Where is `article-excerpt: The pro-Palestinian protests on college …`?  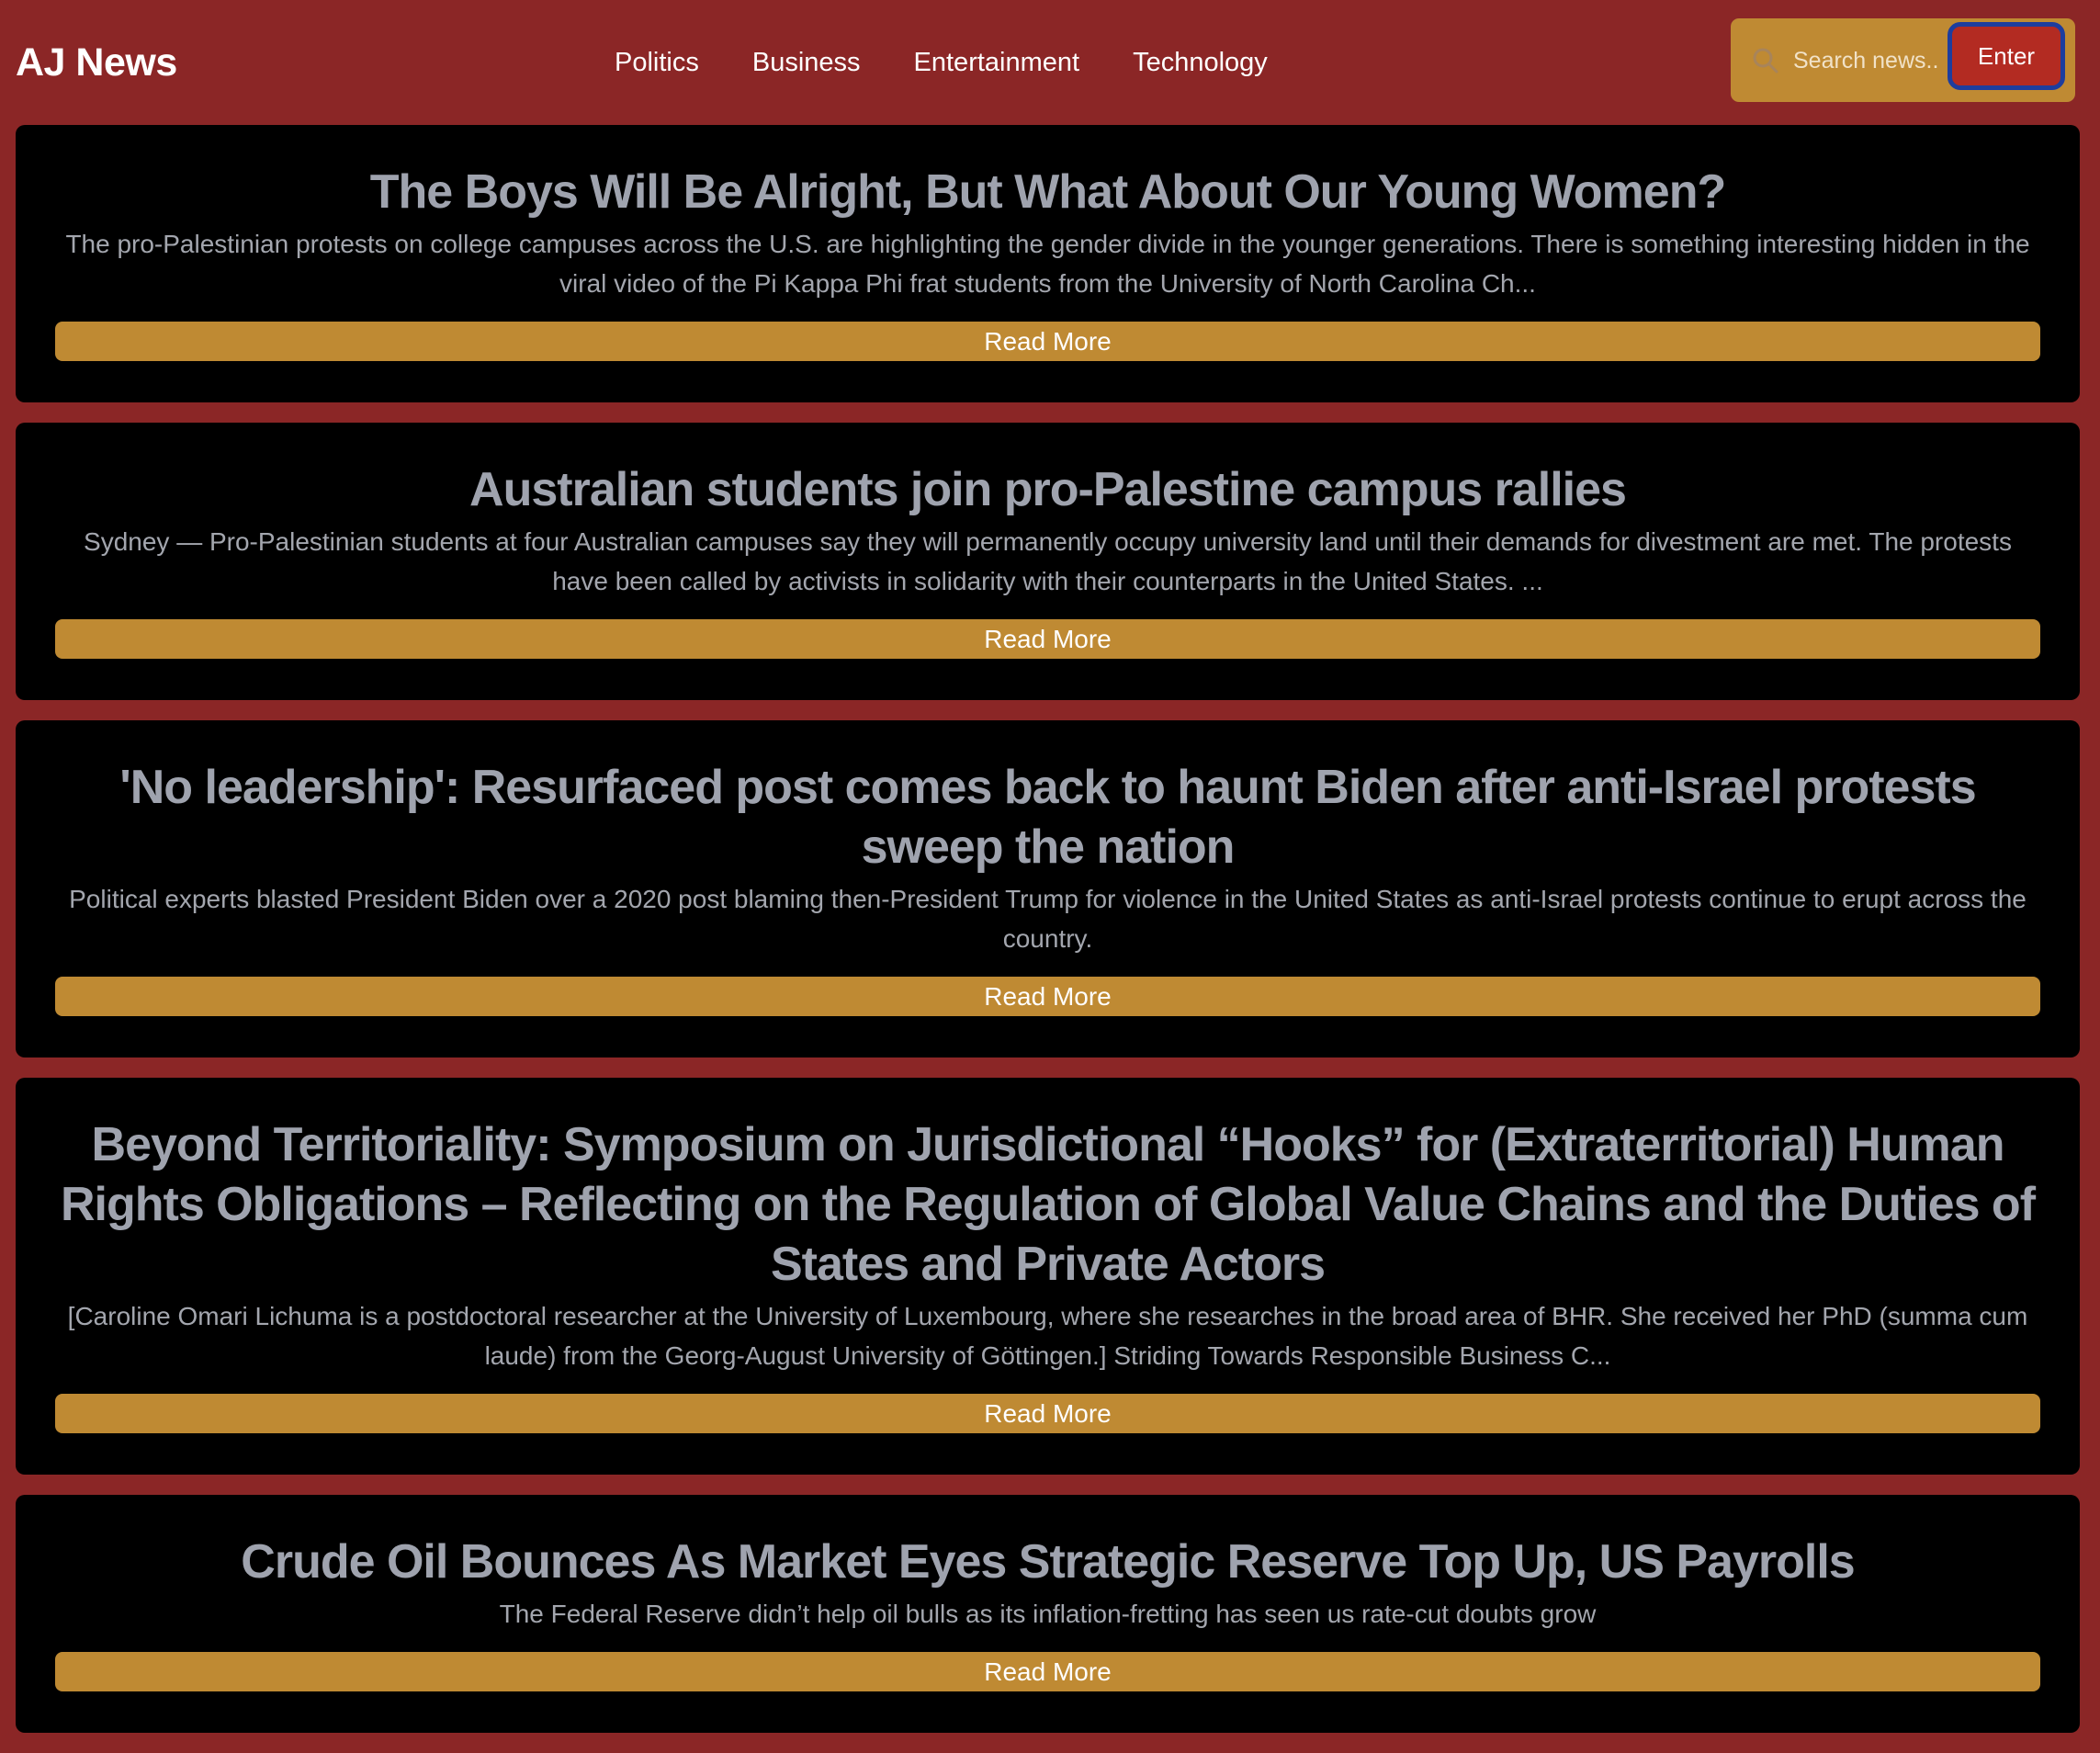 article-excerpt: The pro-Palestinian protests on college … is located at coordinates (1047, 264).